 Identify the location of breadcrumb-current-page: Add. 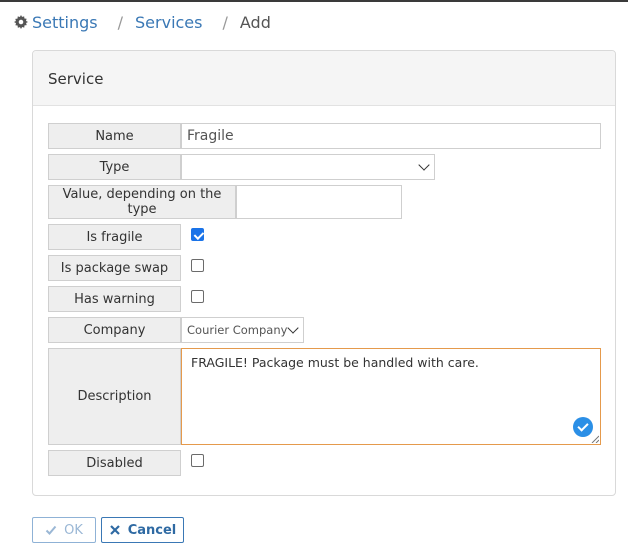
(255, 22).